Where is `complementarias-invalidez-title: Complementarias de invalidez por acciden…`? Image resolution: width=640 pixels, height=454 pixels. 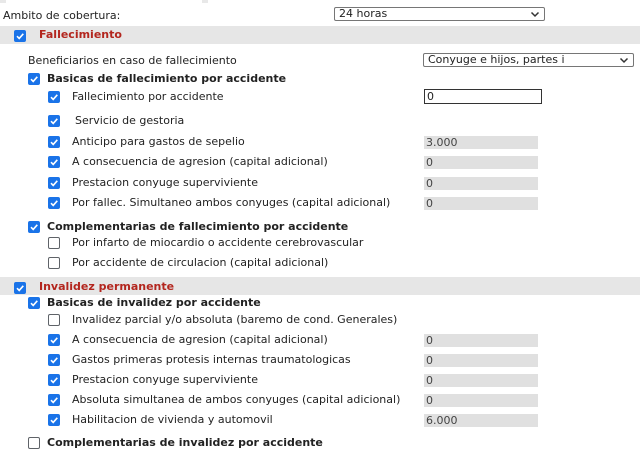 complementarias-invalidez-title: Complementarias de invalidez por acciden… is located at coordinates (185, 442).